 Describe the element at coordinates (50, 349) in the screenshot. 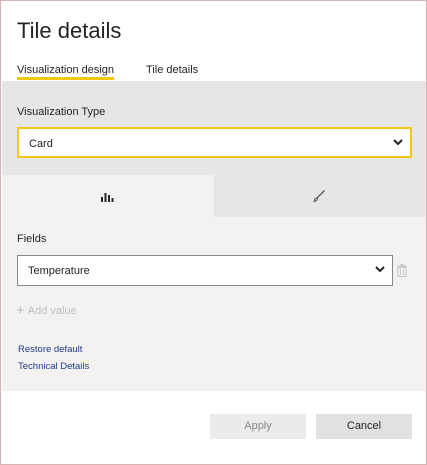

I see `restore-default-link: Restore default` at that location.